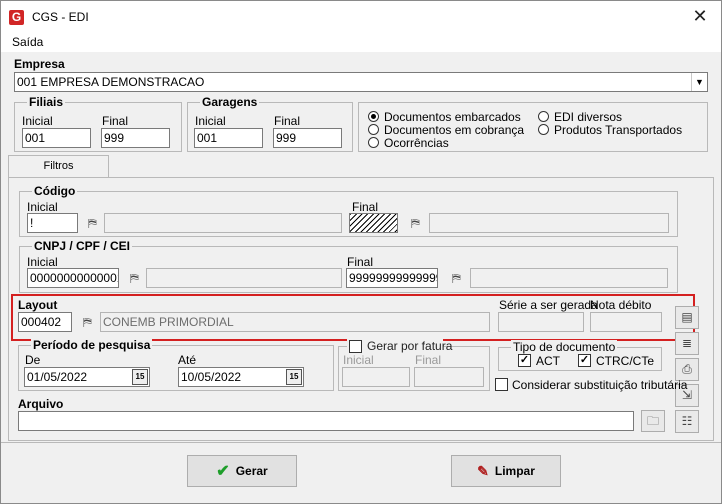  Describe the element at coordinates (373, 129) in the screenshot. I see `radio-documentos-cobranca` at that location.